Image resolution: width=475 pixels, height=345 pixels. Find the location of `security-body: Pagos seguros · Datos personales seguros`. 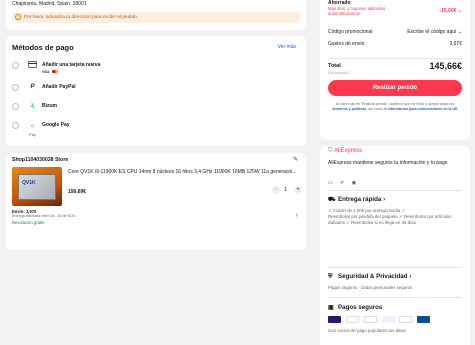

security-body: Pagos seguros · Datos personales seguros is located at coordinates (370, 287).